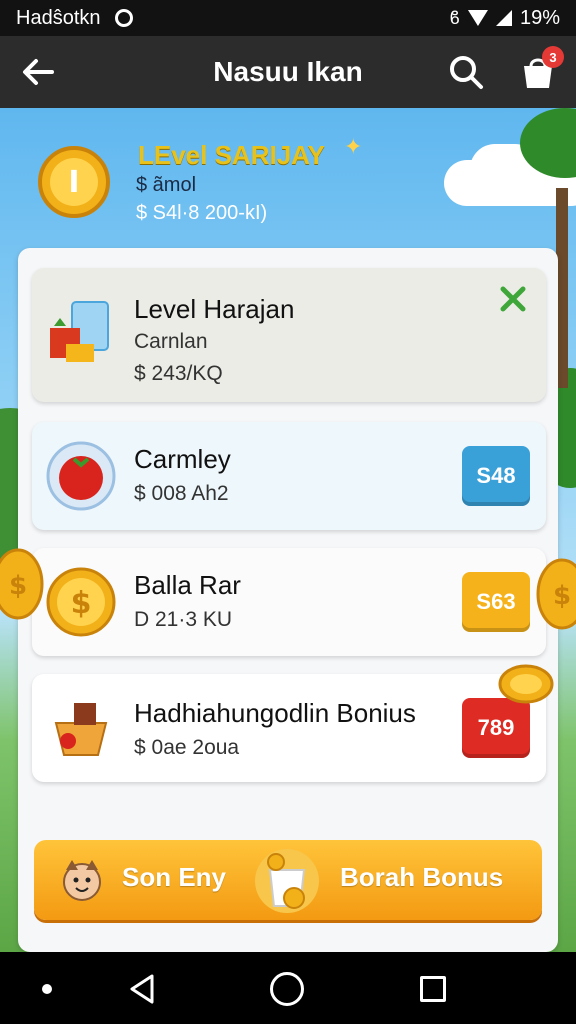 The width and height of the screenshot is (576, 1024). Describe the element at coordinates (526, 684) in the screenshot. I see `coin-decoration-icon` at that location.